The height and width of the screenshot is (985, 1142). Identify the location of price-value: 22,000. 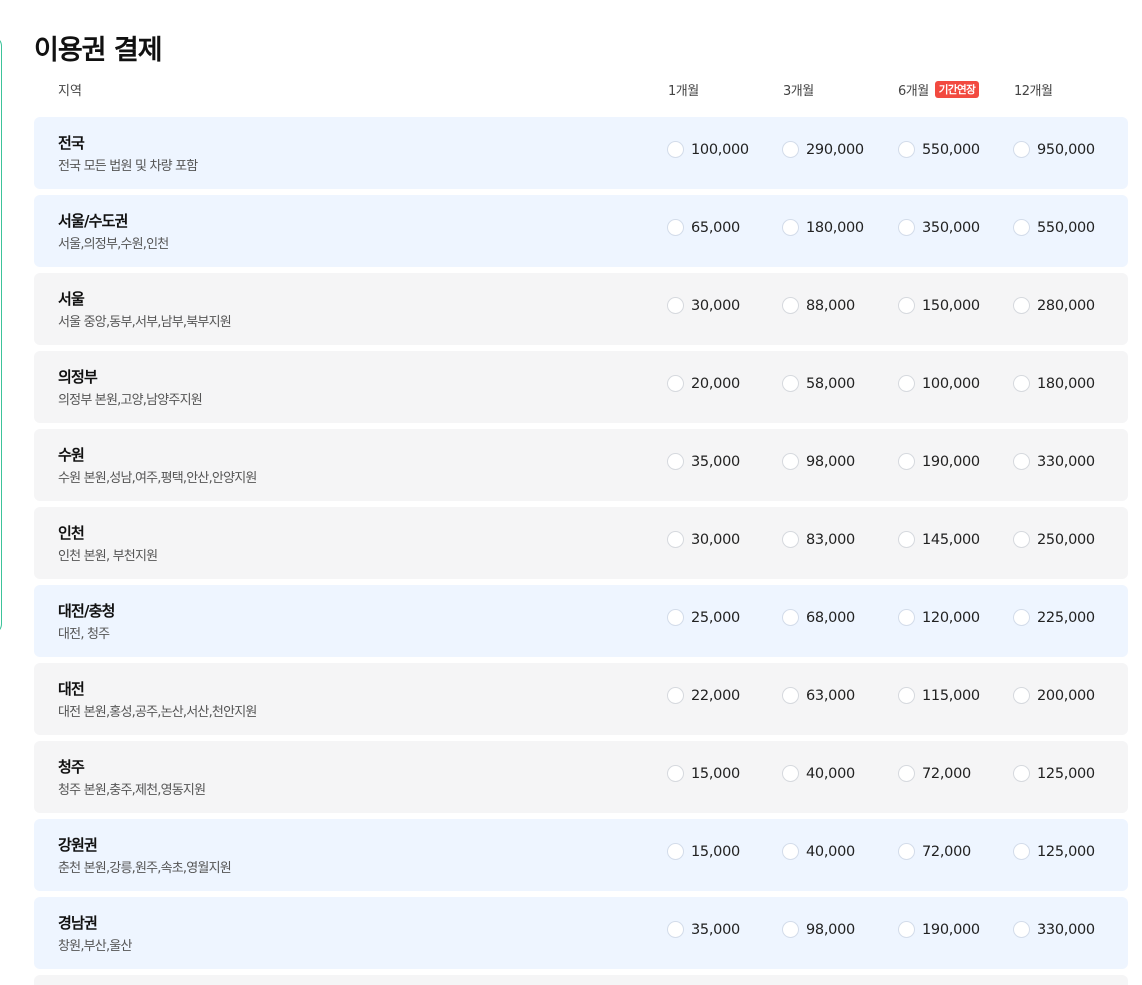
(715, 695).